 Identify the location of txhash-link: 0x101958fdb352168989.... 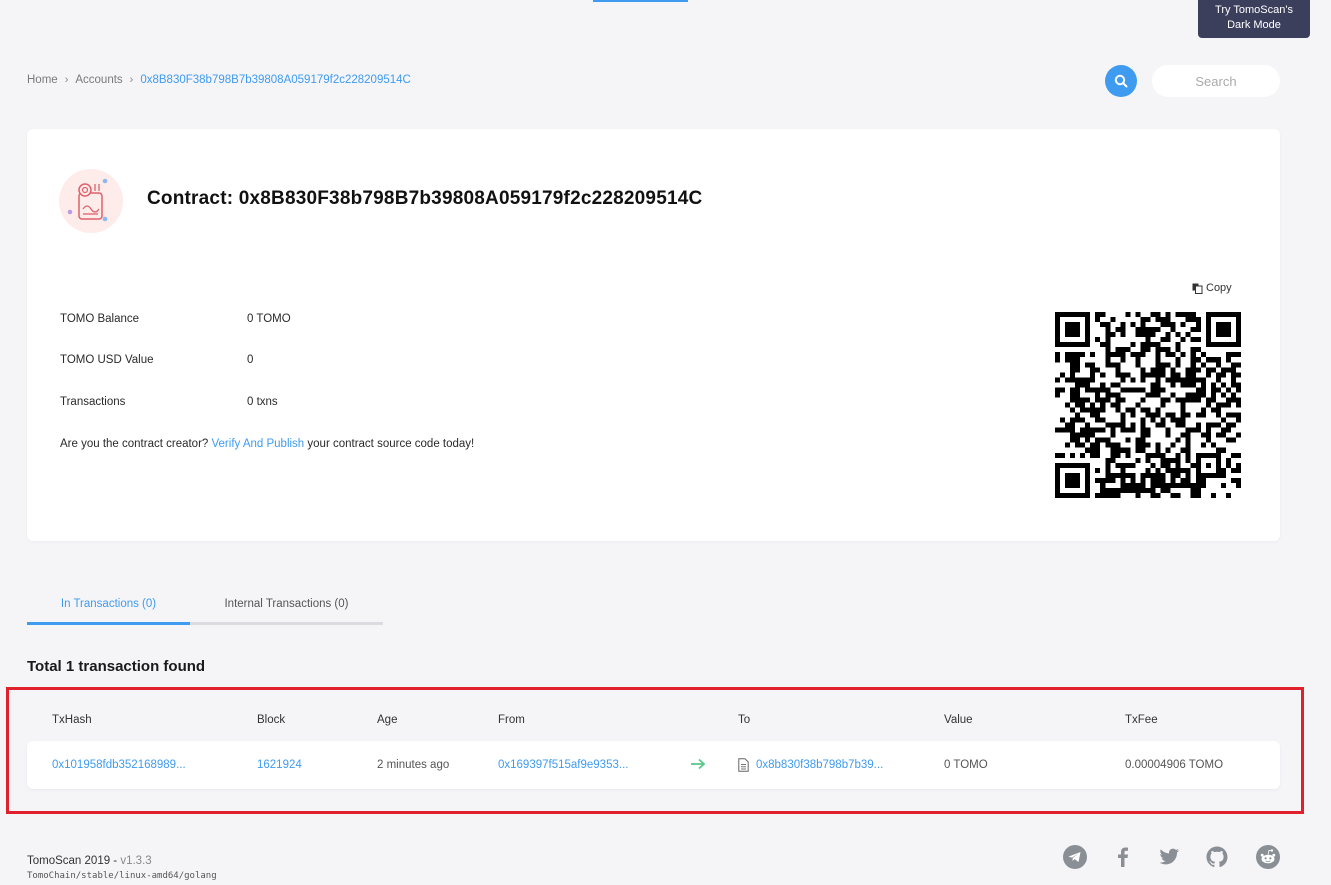
(119, 765).